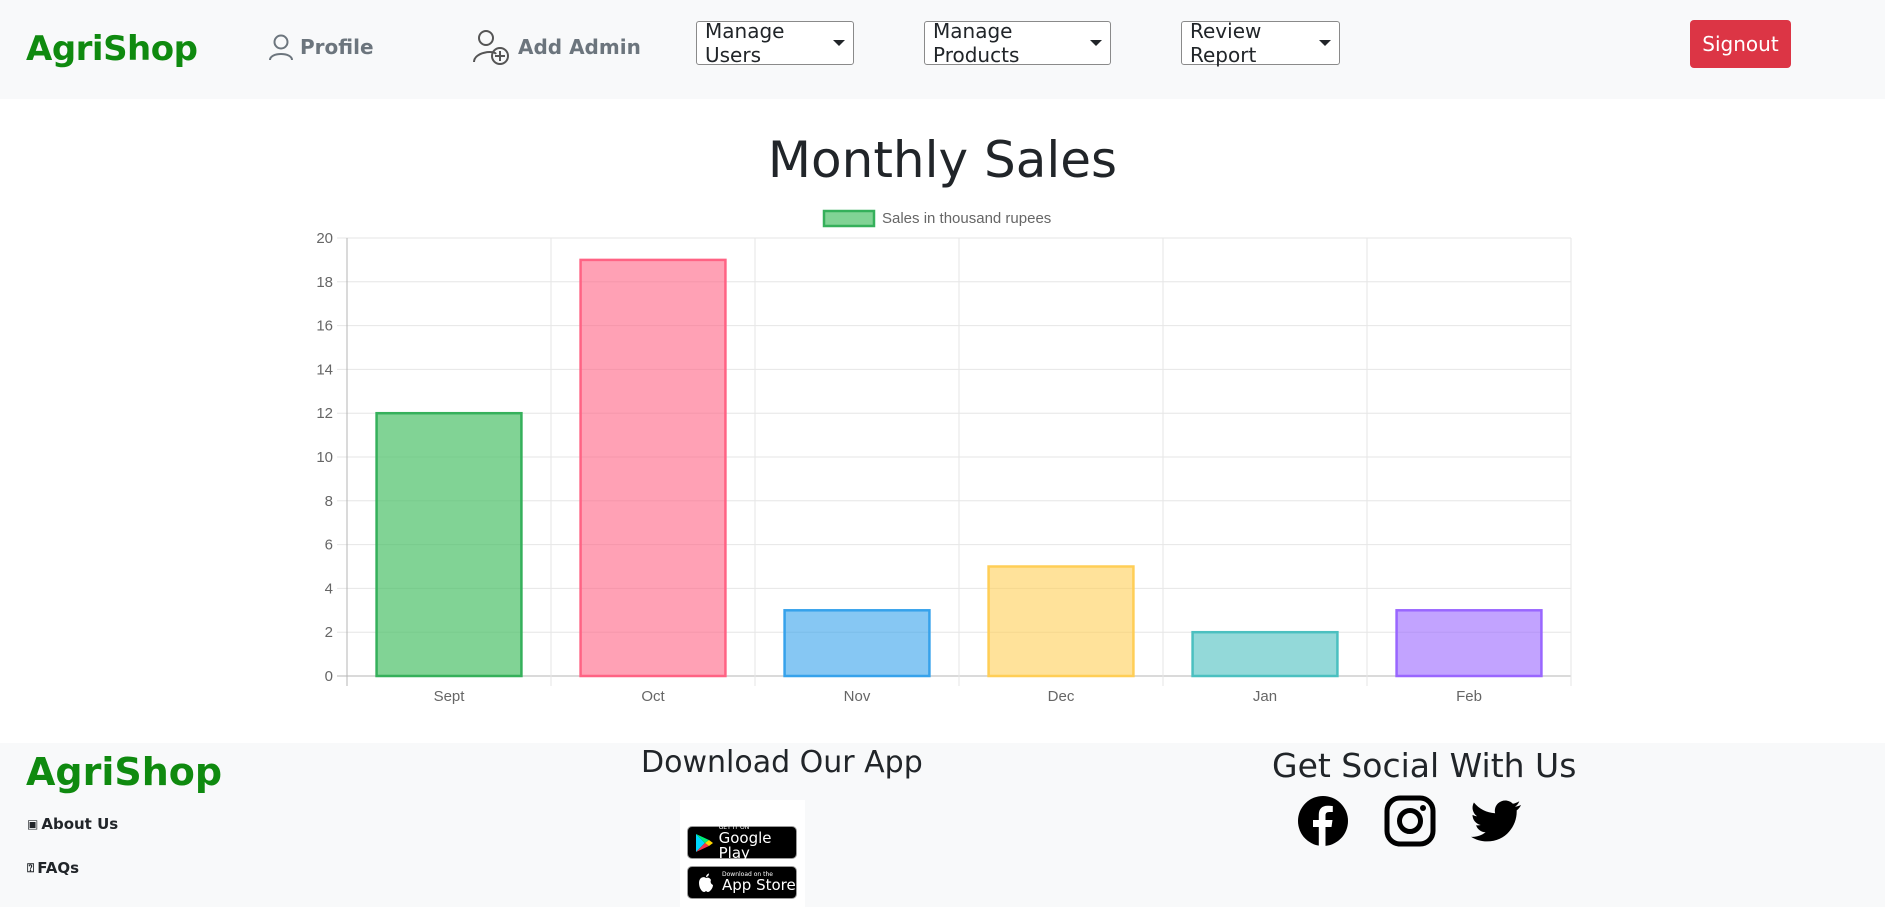 The width and height of the screenshot is (1885, 907). I want to click on bar-sept, so click(449, 544).